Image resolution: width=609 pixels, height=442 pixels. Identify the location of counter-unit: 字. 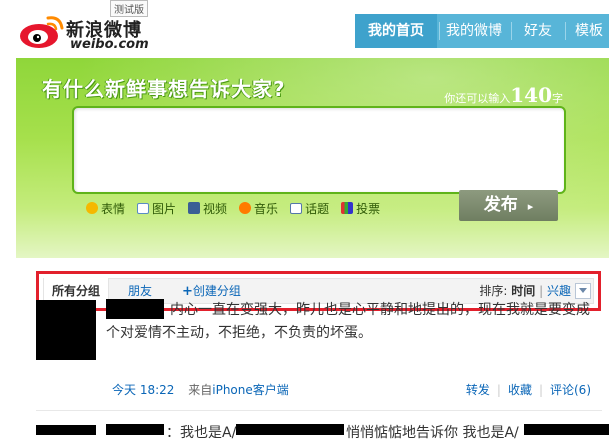
(557, 98).